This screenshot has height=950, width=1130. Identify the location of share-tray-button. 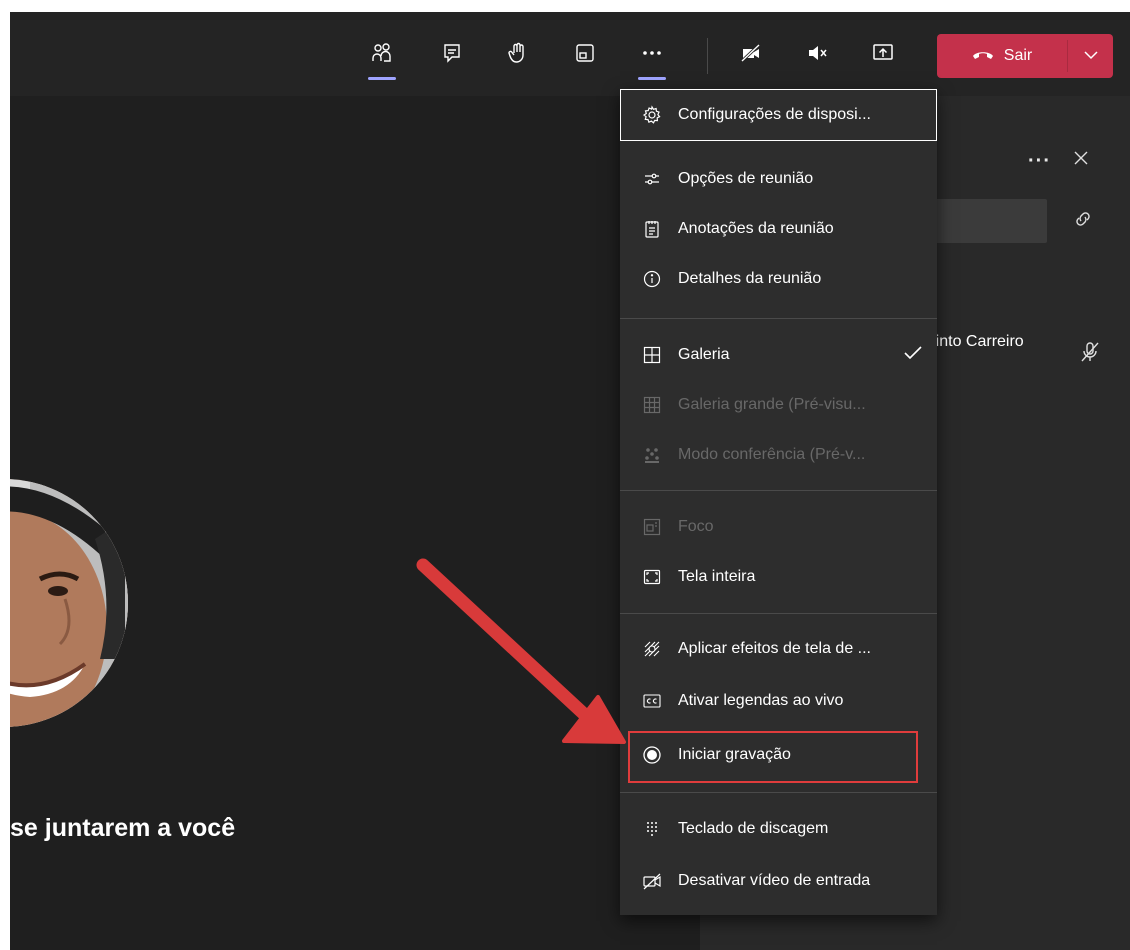
(883, 55).